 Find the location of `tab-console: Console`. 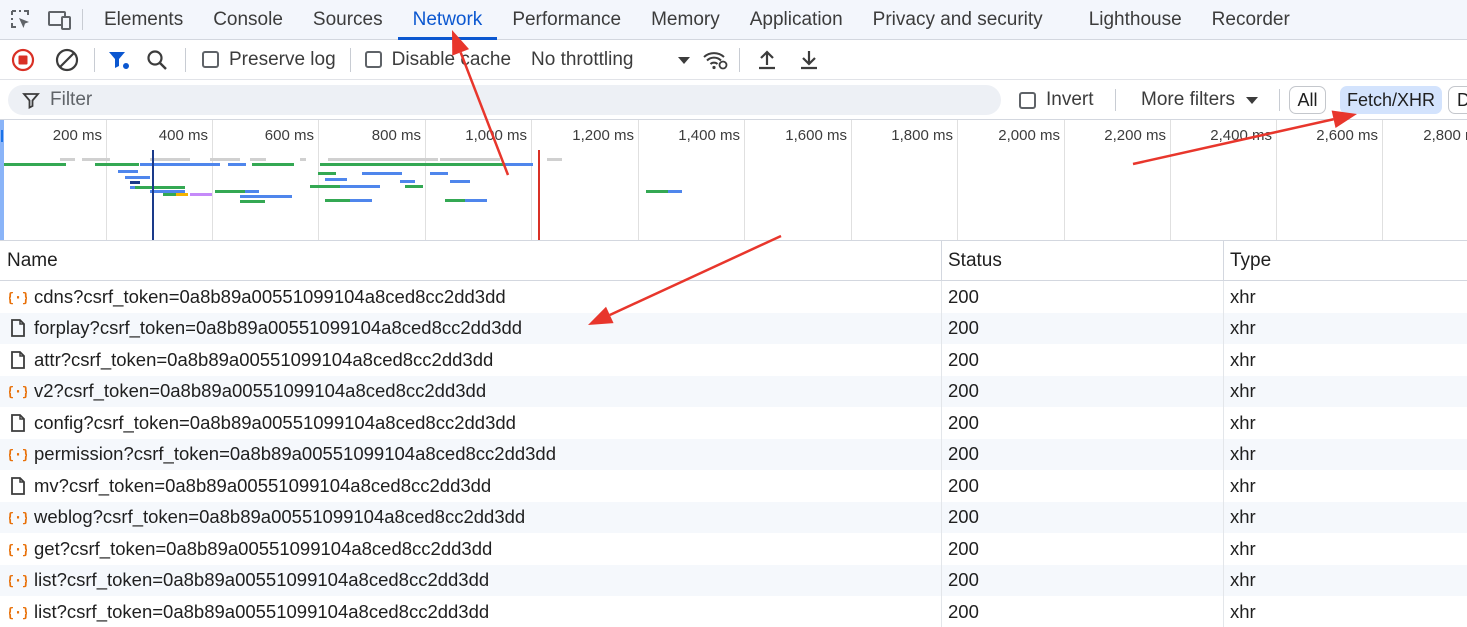

tab-console: Console is located at coordinates (248, 19).